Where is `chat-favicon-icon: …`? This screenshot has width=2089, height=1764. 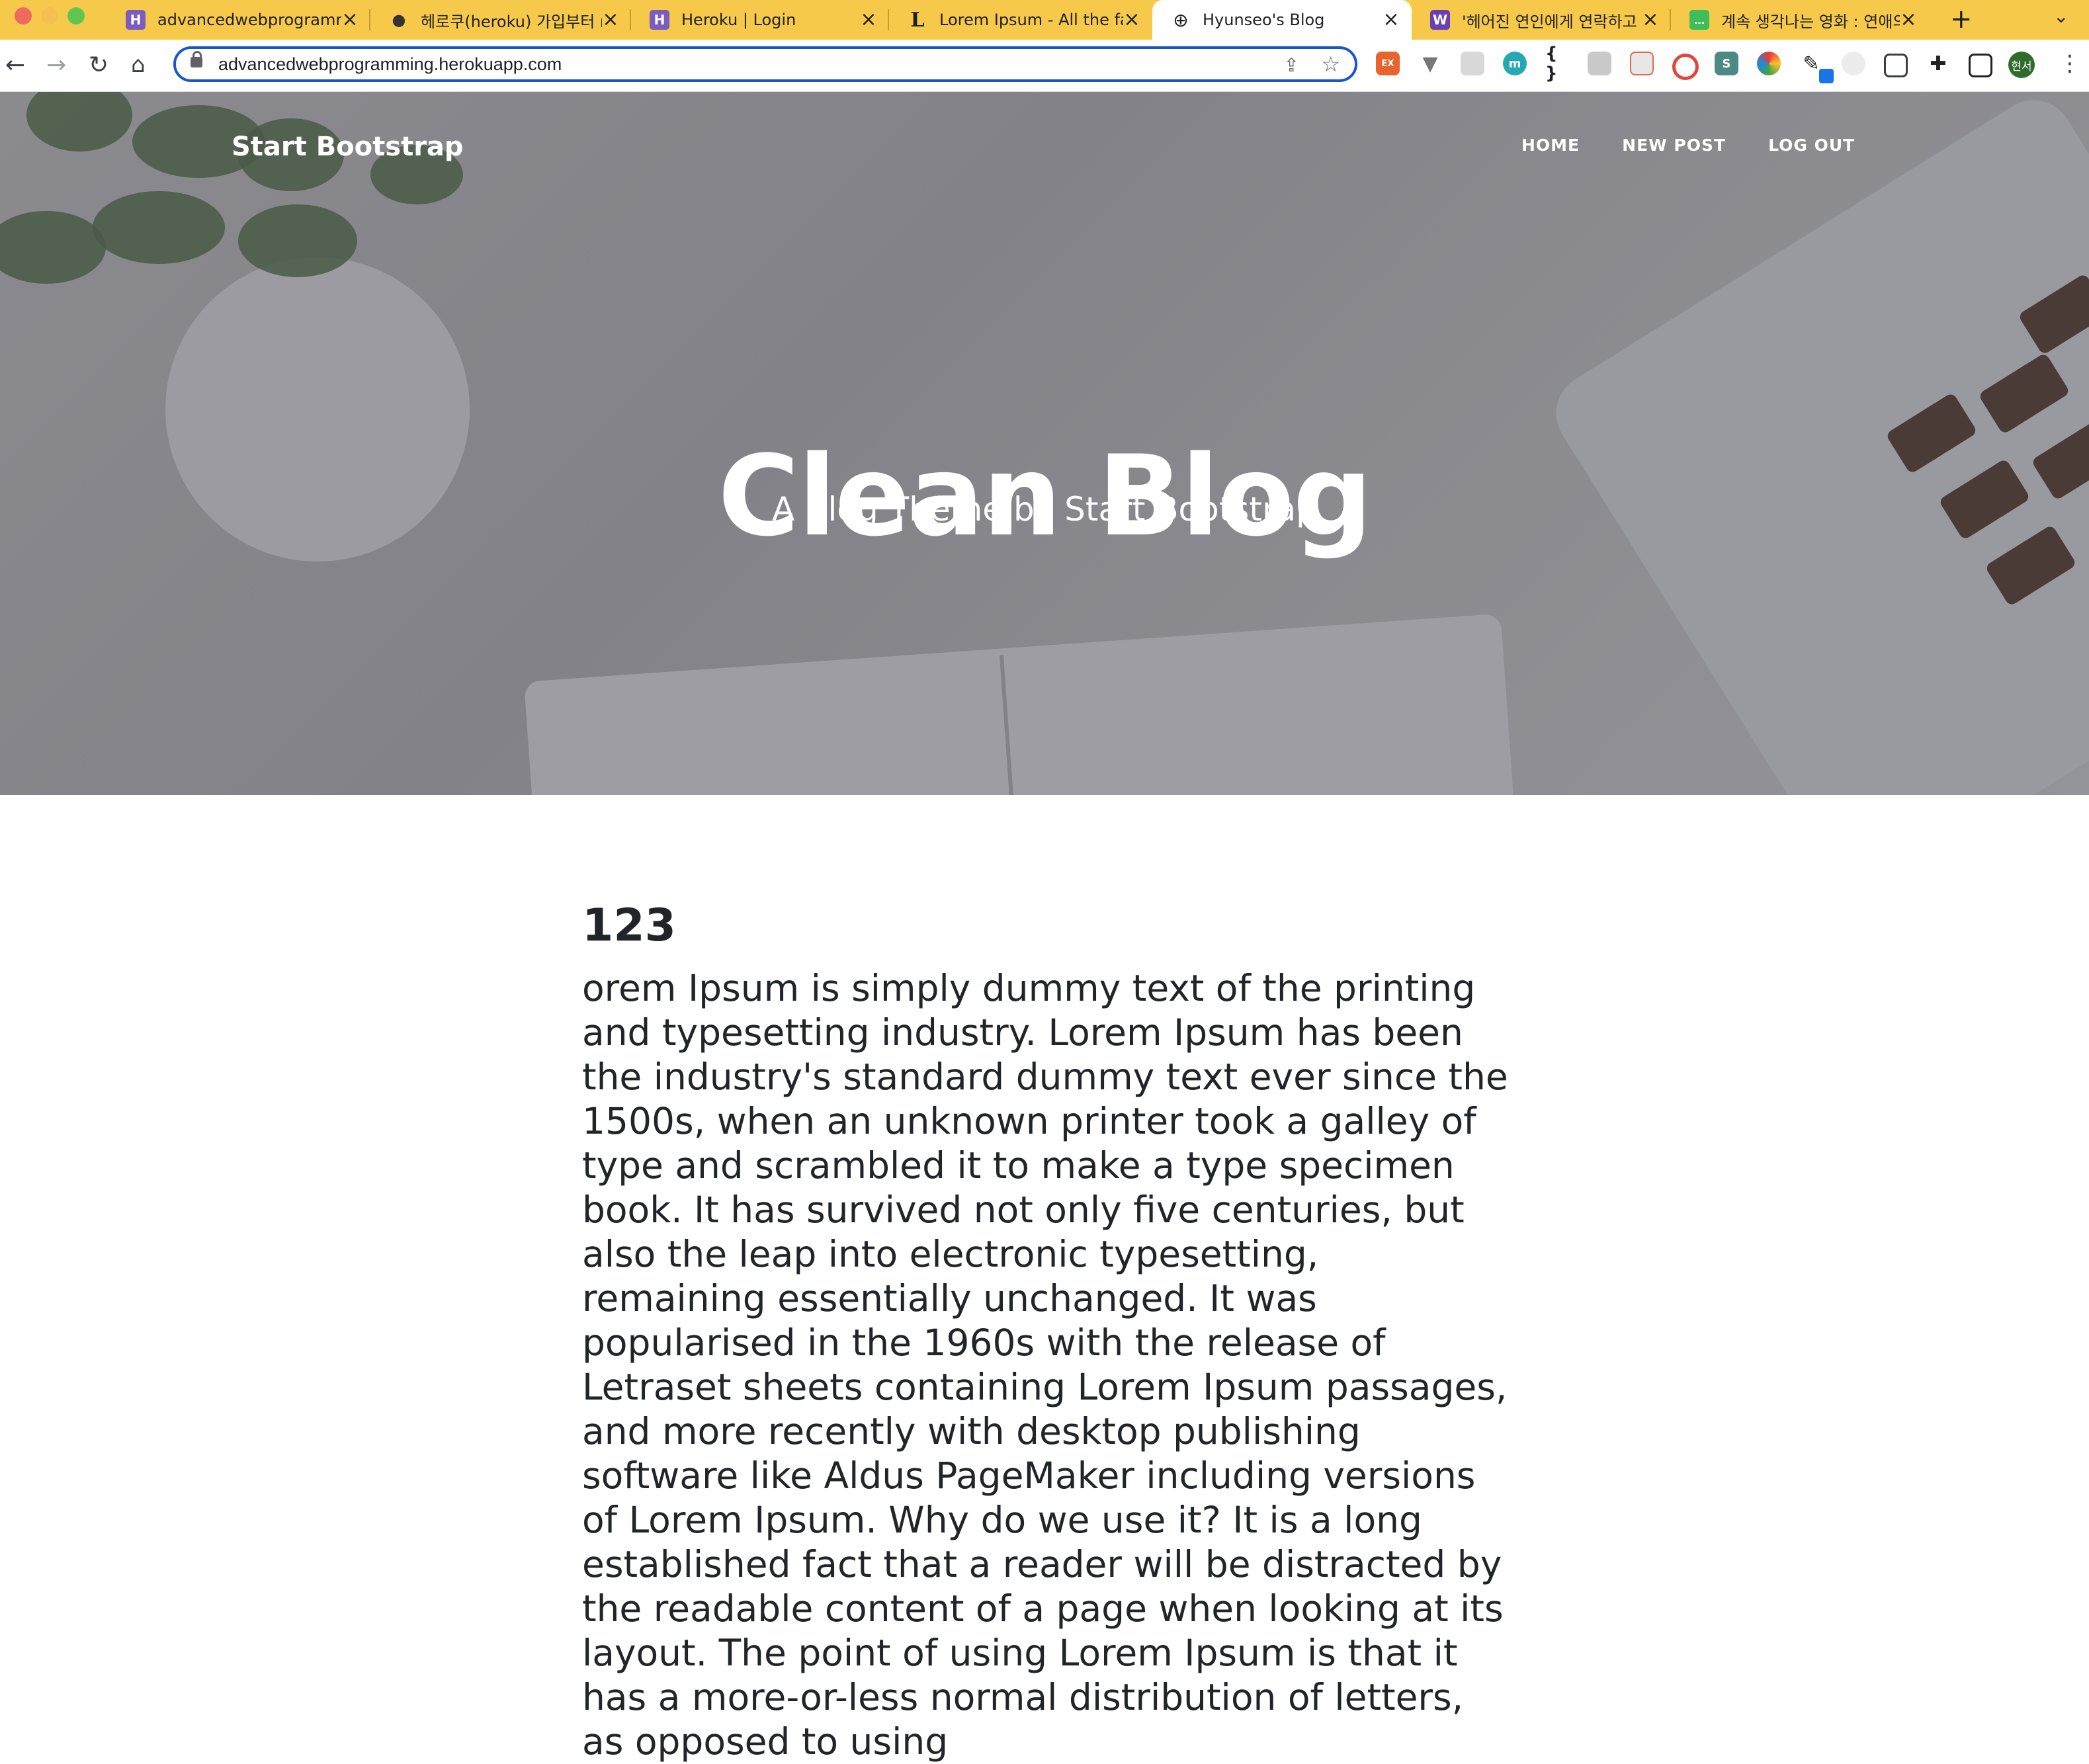 chat-favicon-icon: … is located at coordinates (1699, 20).